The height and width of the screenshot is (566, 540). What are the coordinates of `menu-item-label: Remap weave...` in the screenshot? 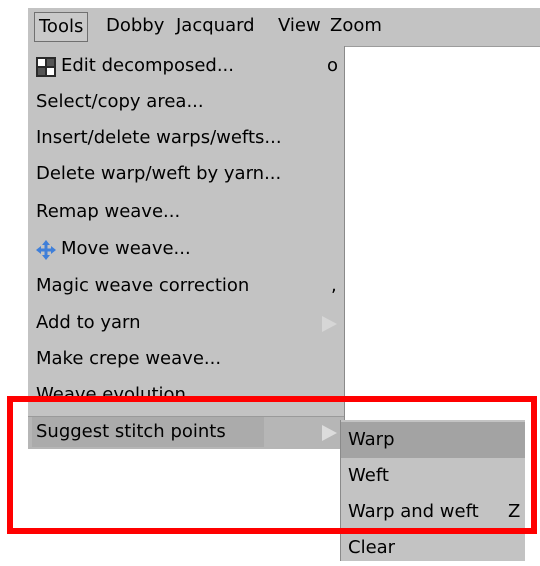 It's located at (108, 211).